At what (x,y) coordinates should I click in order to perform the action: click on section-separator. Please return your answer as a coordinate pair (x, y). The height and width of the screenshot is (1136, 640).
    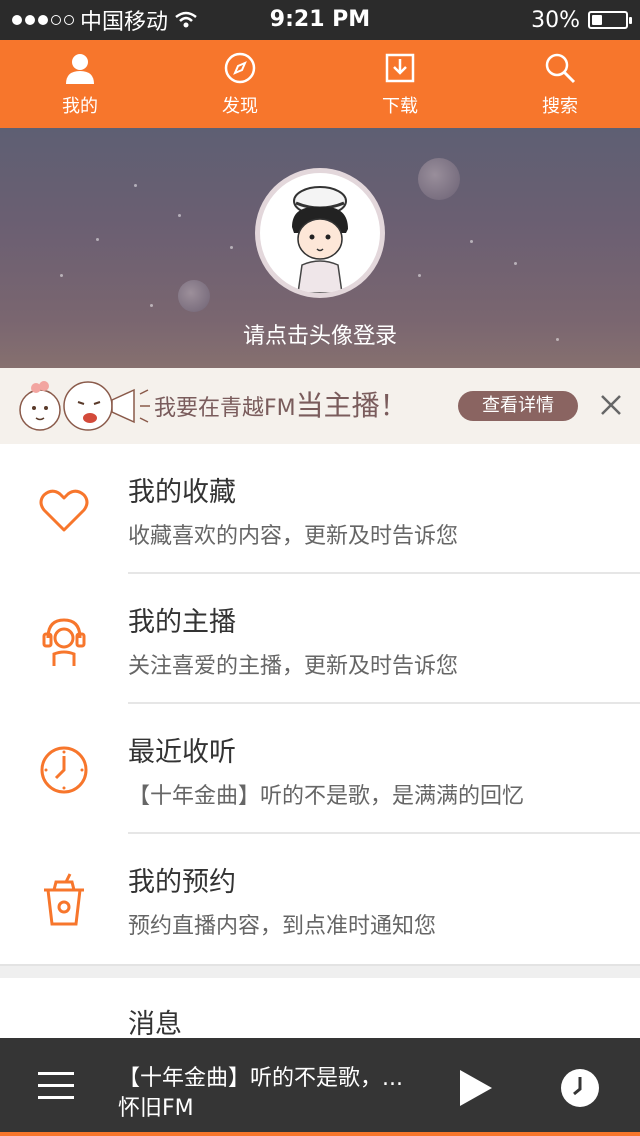
    Looking at the image, I should click on (320, 971).